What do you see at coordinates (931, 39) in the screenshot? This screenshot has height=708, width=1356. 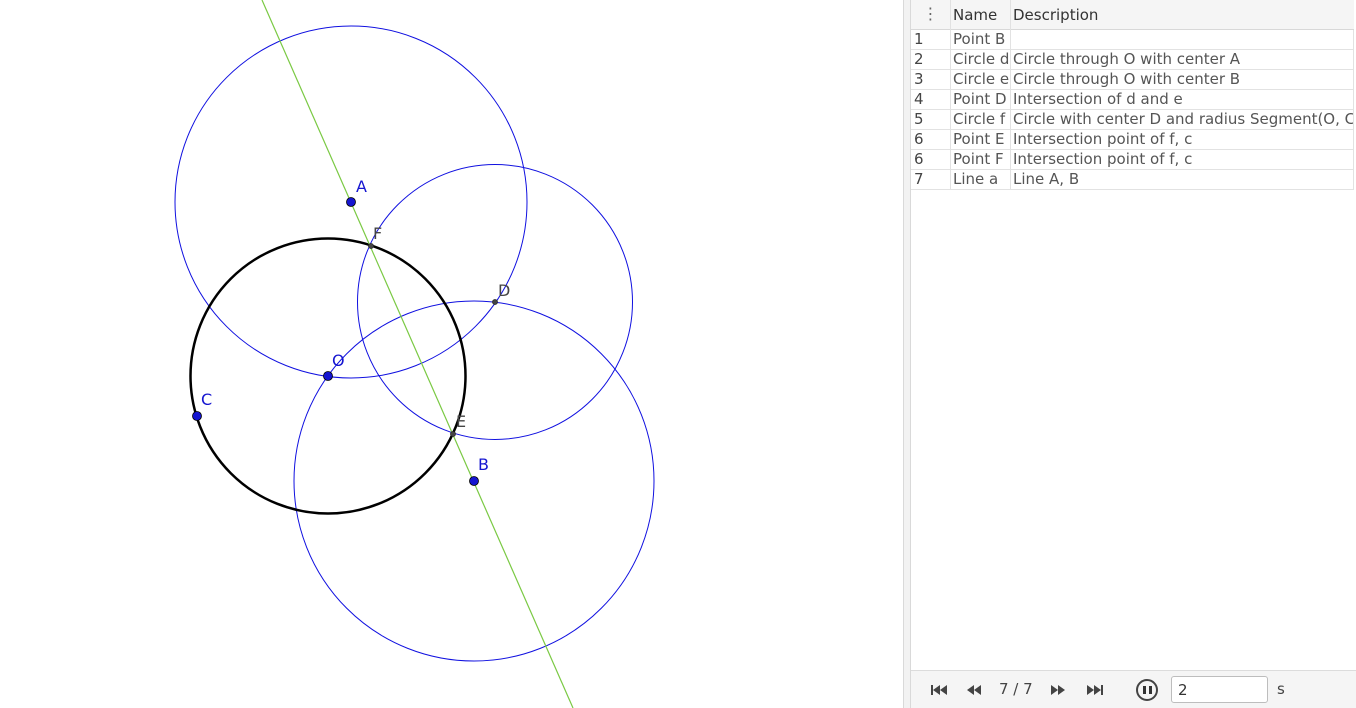 I see `row-number: 1` at bounding box center [931, 39].